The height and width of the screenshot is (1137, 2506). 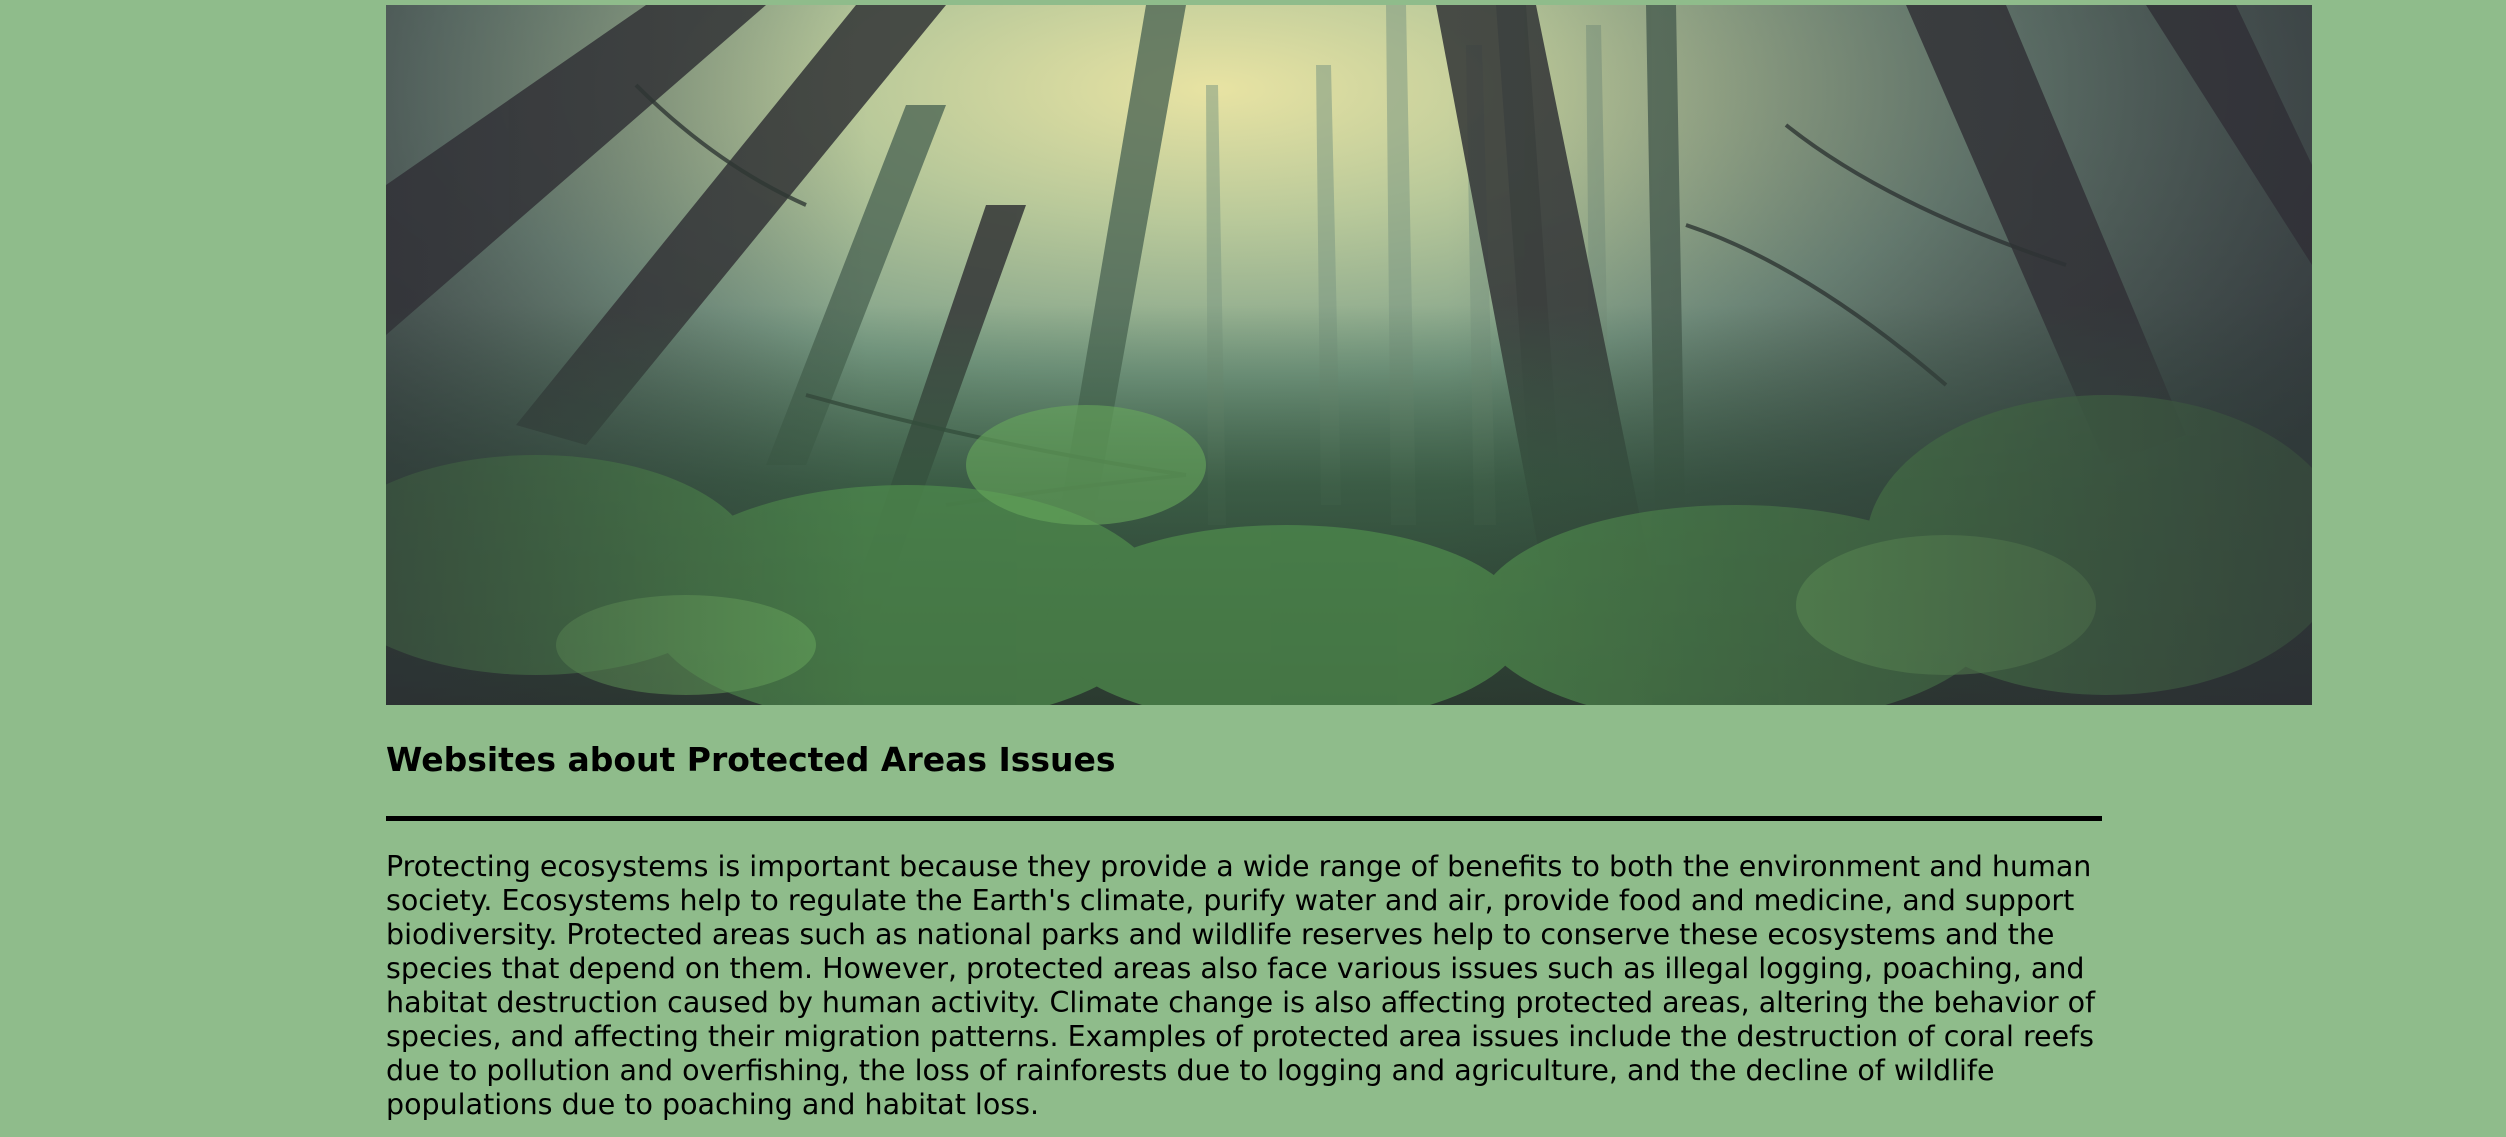 I want to click on section-divider, so click(x=1244, y=818).